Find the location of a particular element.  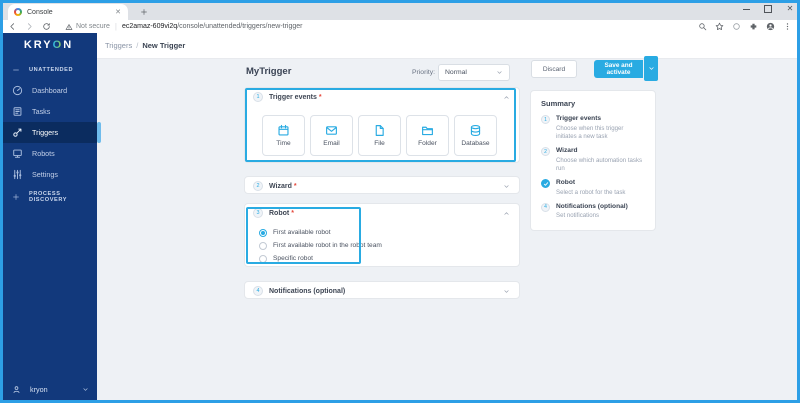

summary-title: Summary is located at coordinates (558, 103).